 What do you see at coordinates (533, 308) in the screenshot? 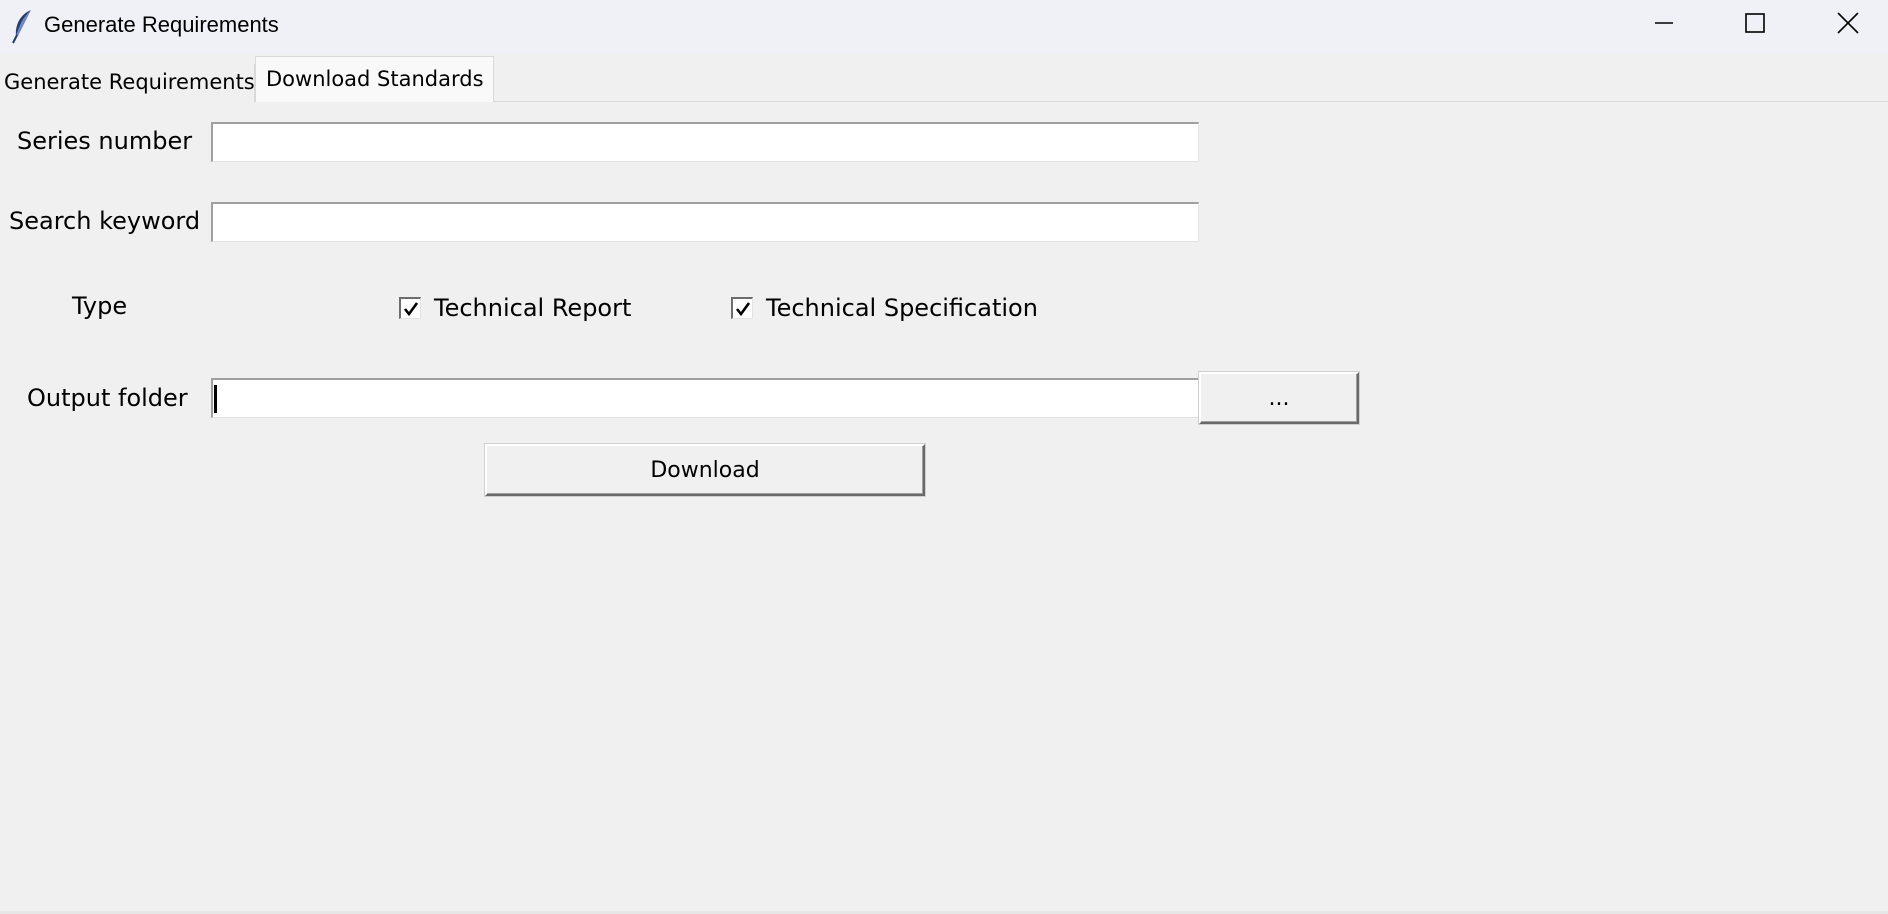
I see `technical-report-label: Technical Report` at bounding box center [533, 308].